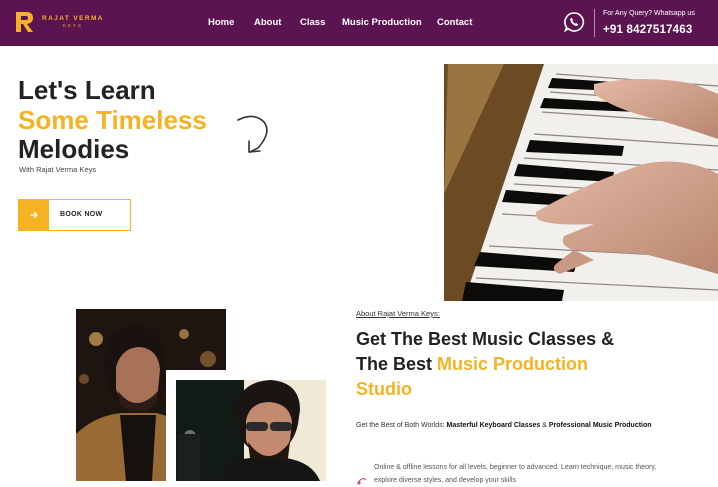 This screenshot has height=487, width=718. Describe the element at coordinates (401, 425) in the screenshot. I see `desc-plain-1: Get the Best of Both Worlds:` at that location.